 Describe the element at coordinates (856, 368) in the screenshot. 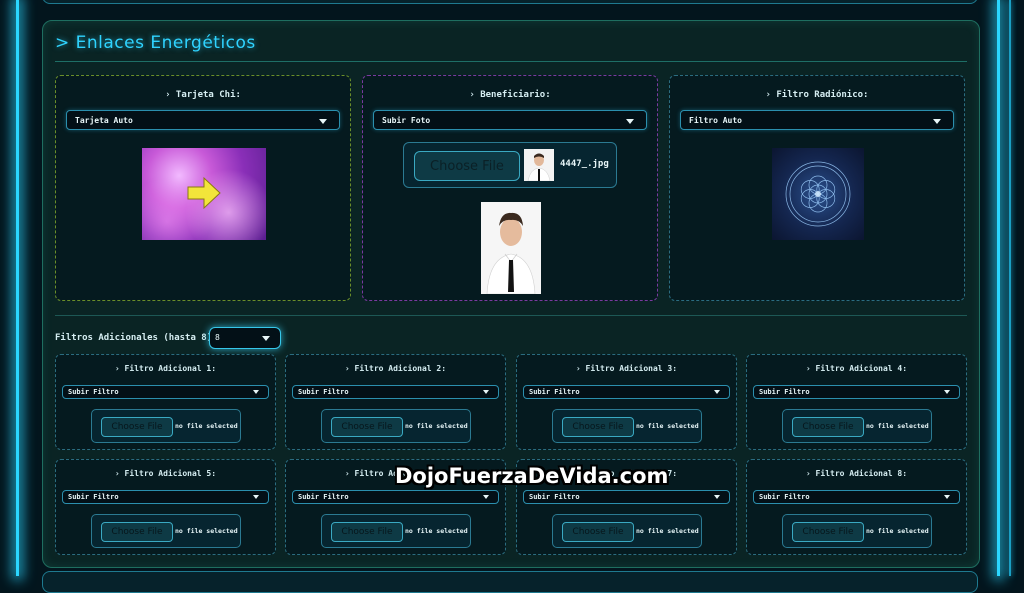

I see `additional-filter-title: › Filtro Adicional 4:` at that location.